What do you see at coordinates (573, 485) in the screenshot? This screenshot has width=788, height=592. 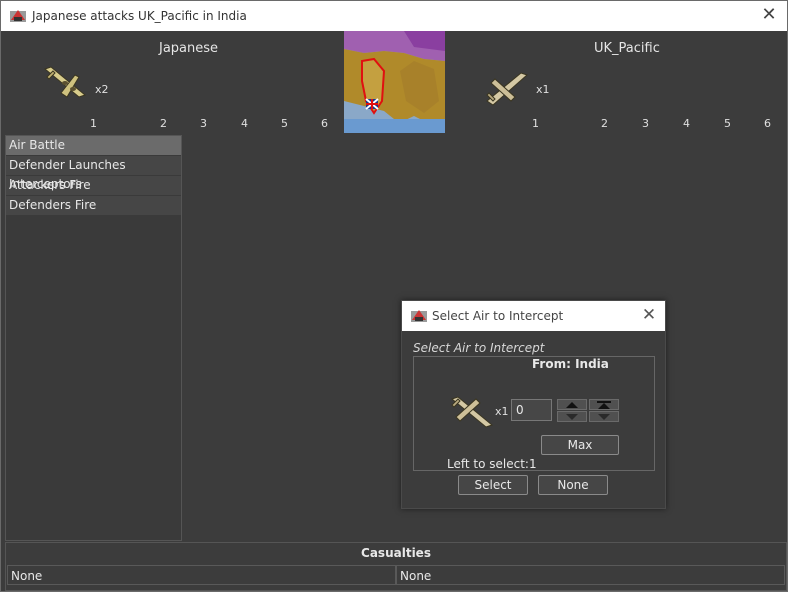 I see `none-button: None` at bounding box center [573, 485].